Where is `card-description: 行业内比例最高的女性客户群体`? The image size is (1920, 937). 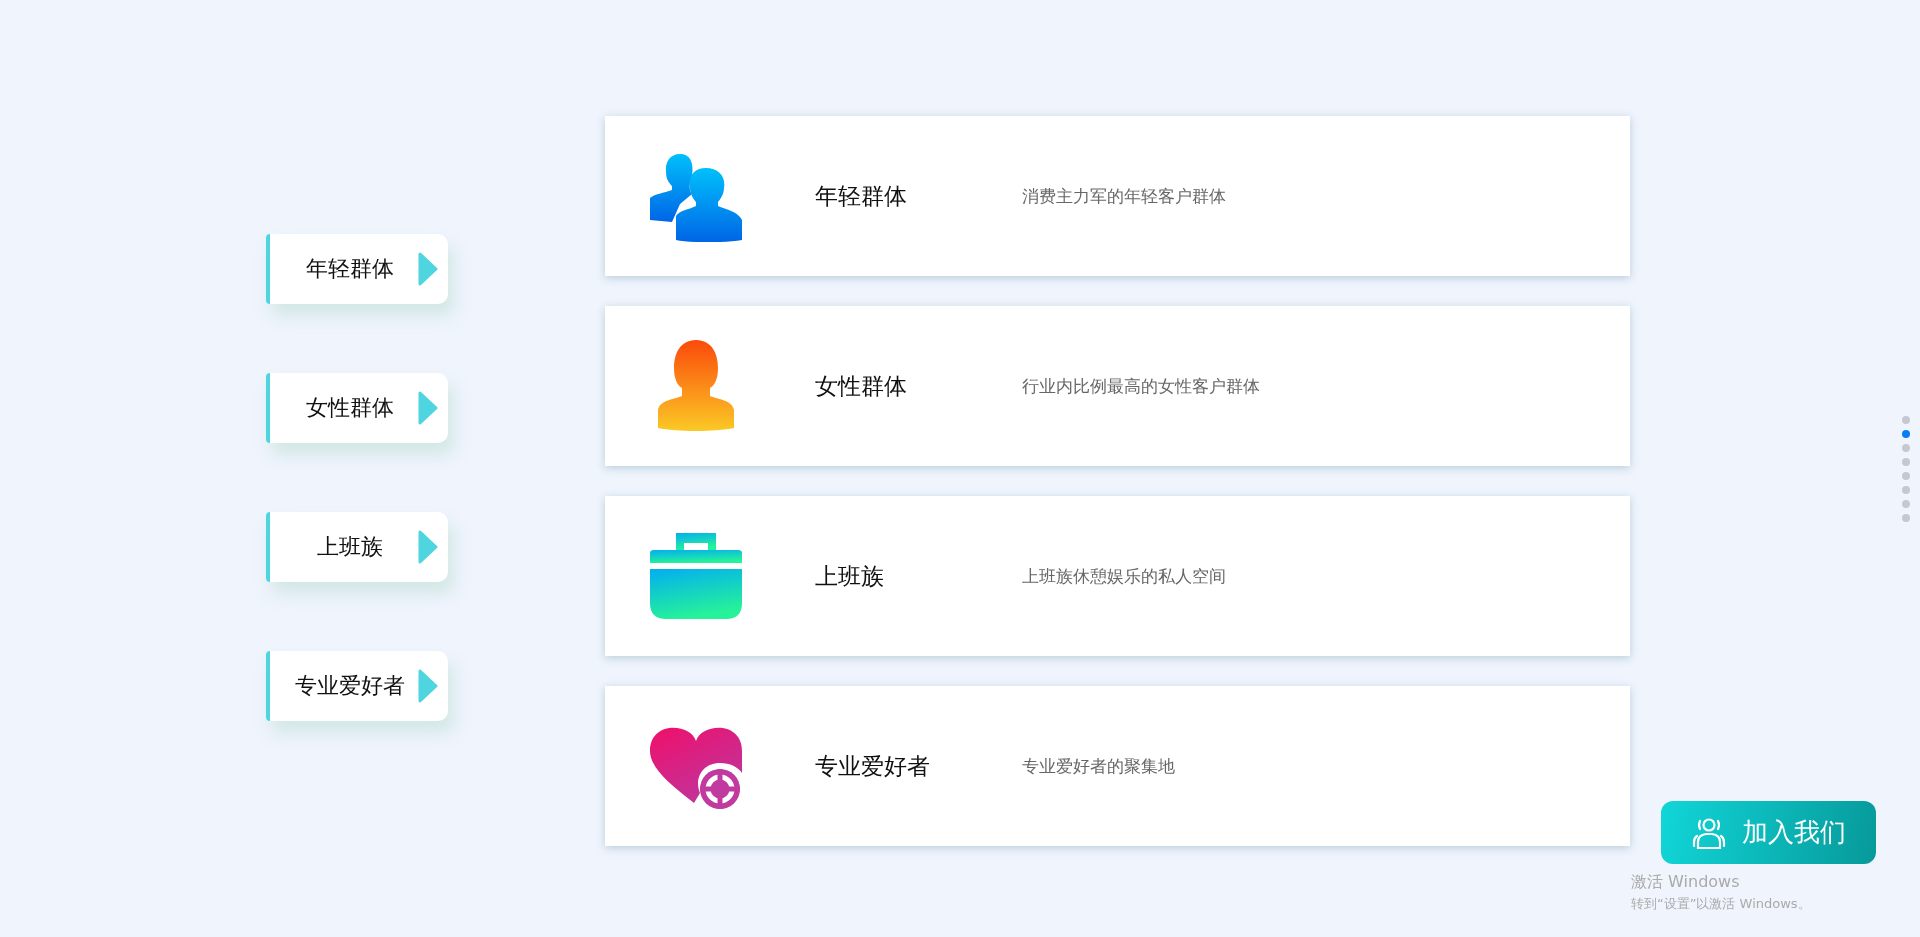
card-description: 行业内比例最高的女性客户群体 is located at coordinates (1141, 386).